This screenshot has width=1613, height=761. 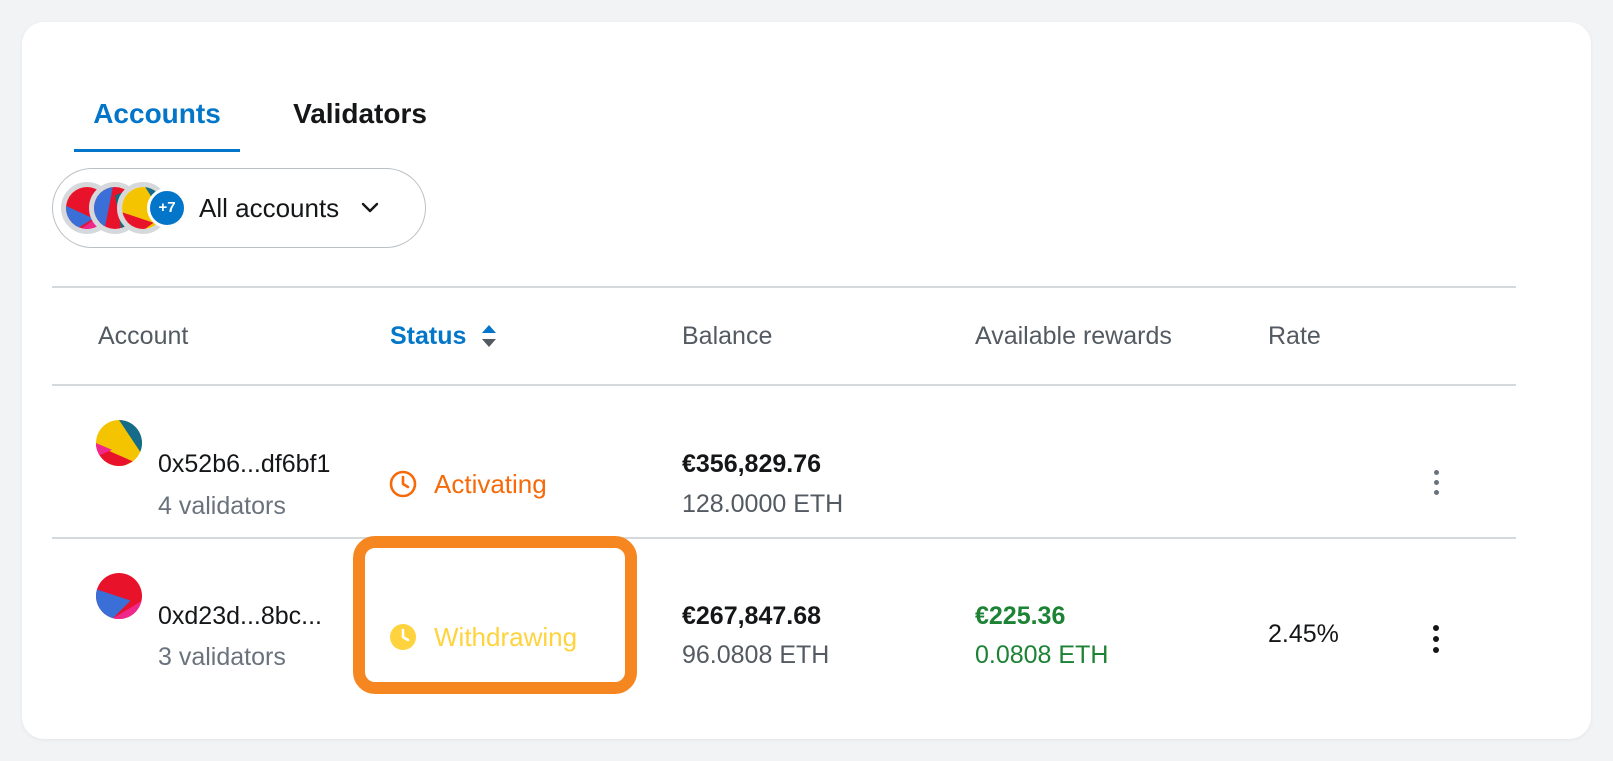 I want to click on account-avatar-stack: +7, so click(x=123, y=208).